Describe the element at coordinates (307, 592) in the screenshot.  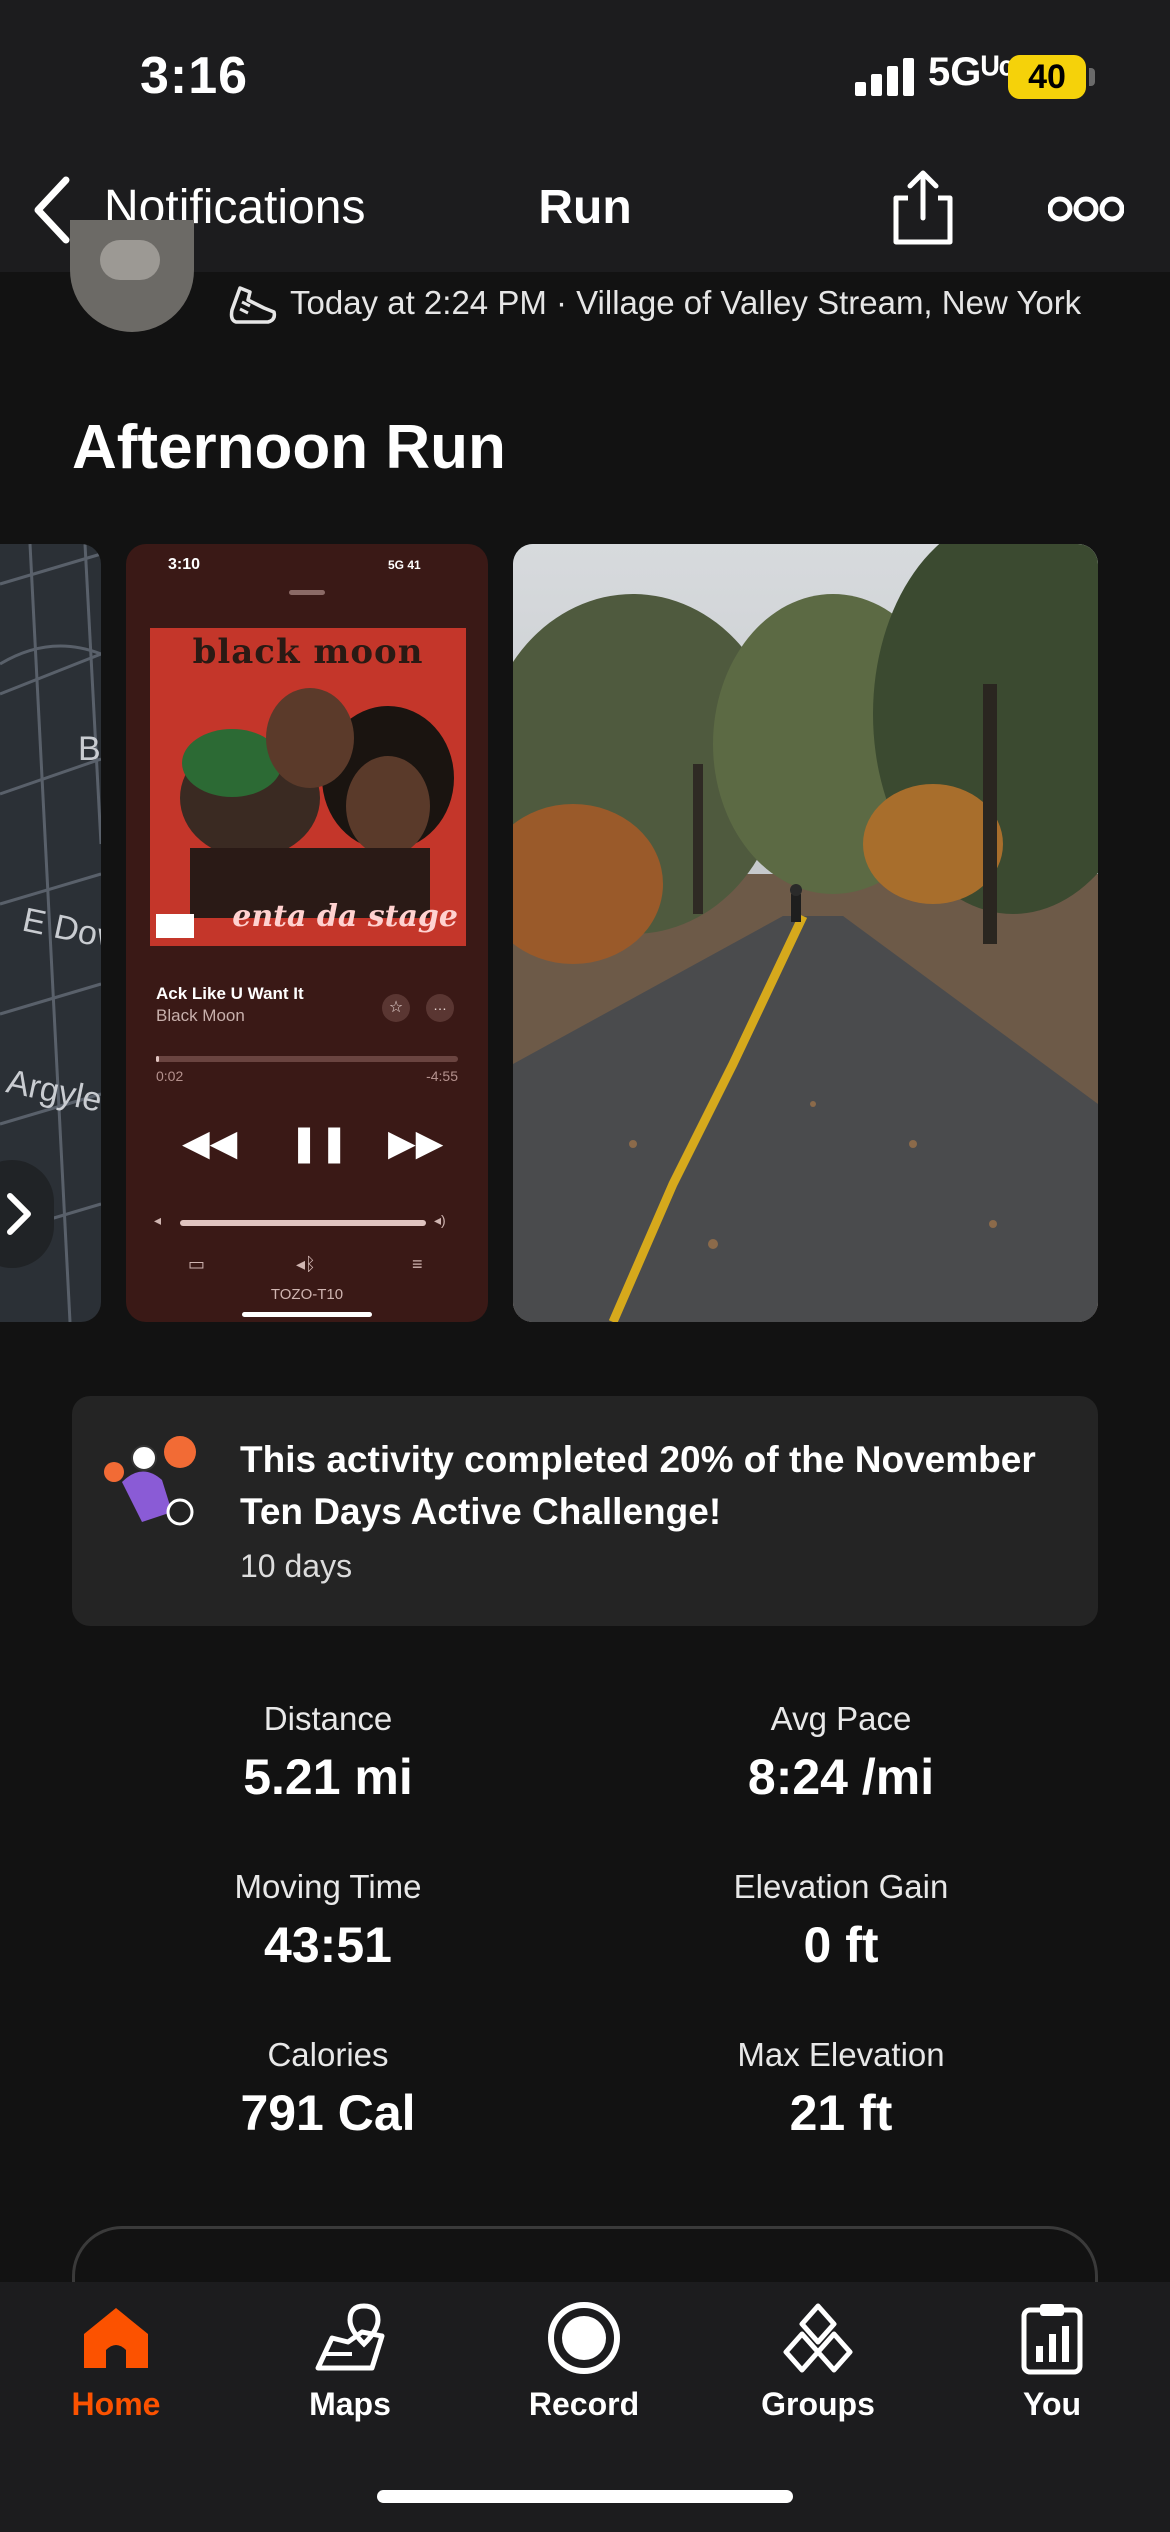
I see `sheet-grabber` at that location.